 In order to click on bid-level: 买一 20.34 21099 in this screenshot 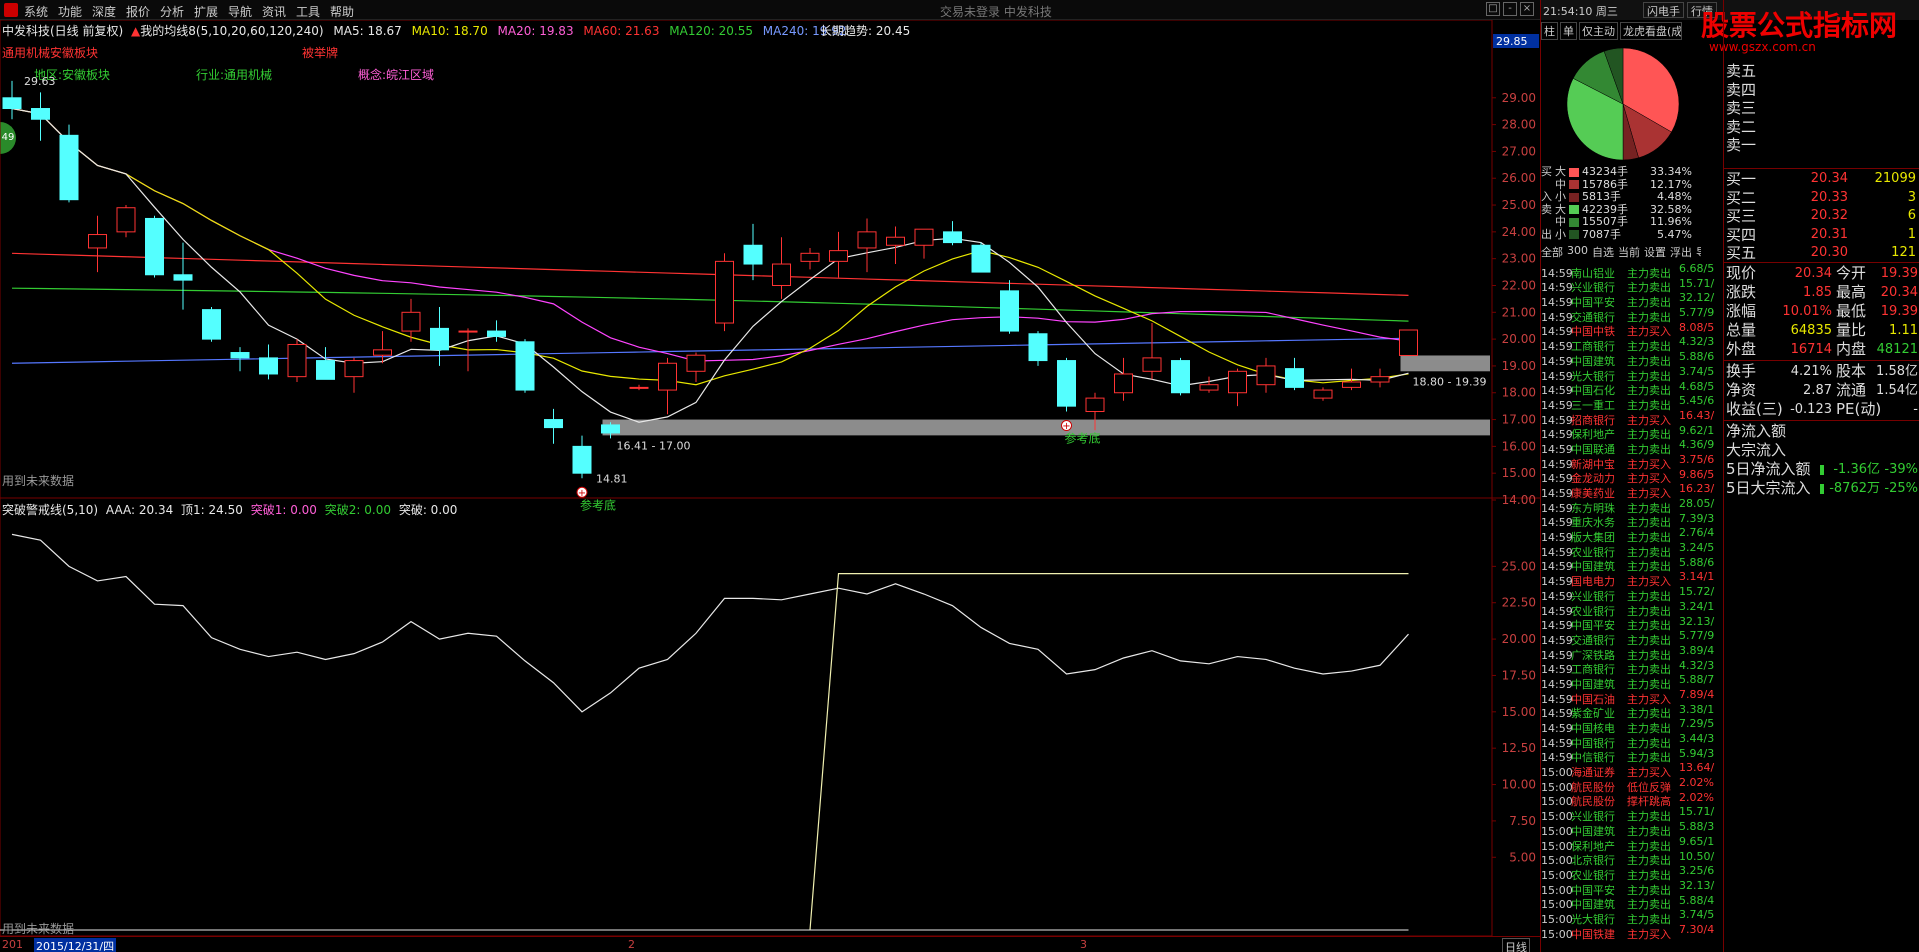, I will do `click(1821, 179)`.